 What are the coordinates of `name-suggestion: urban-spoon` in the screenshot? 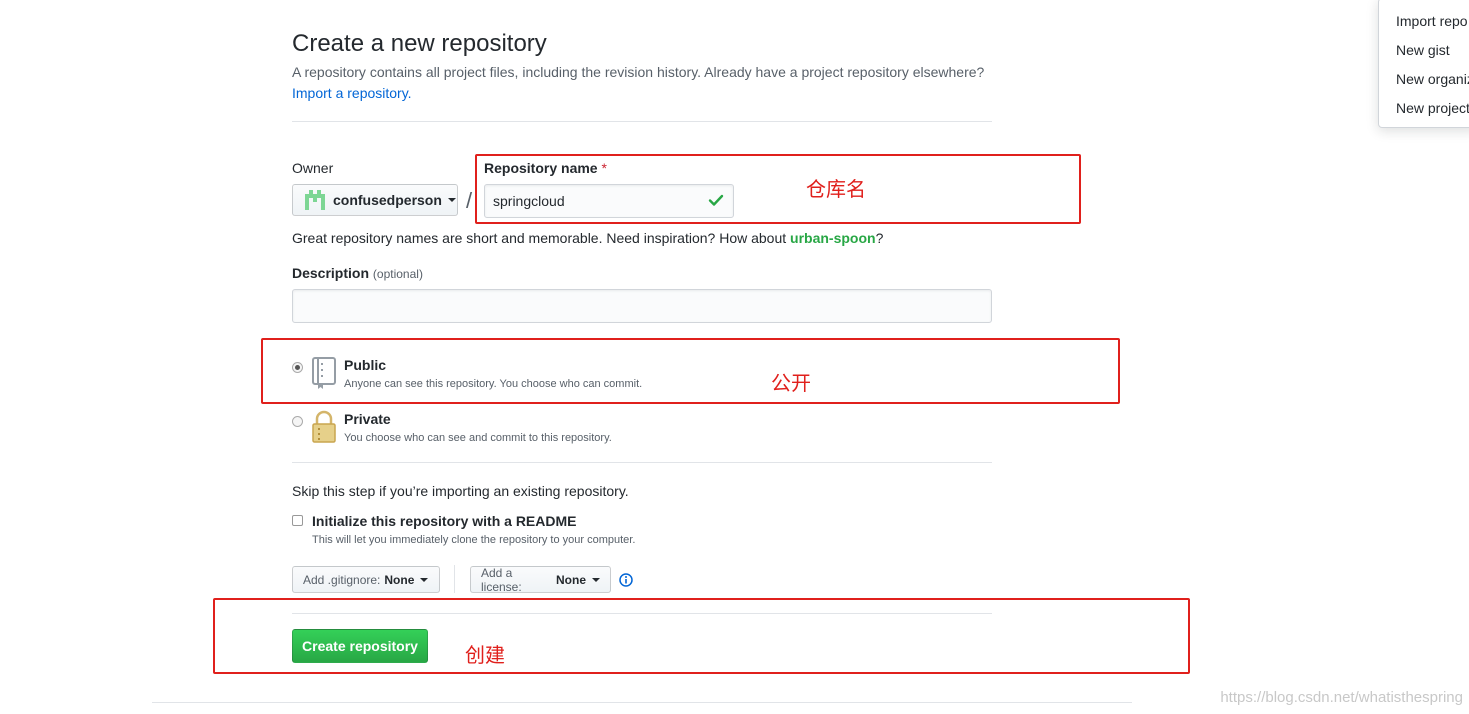 It's located at (833, 238).